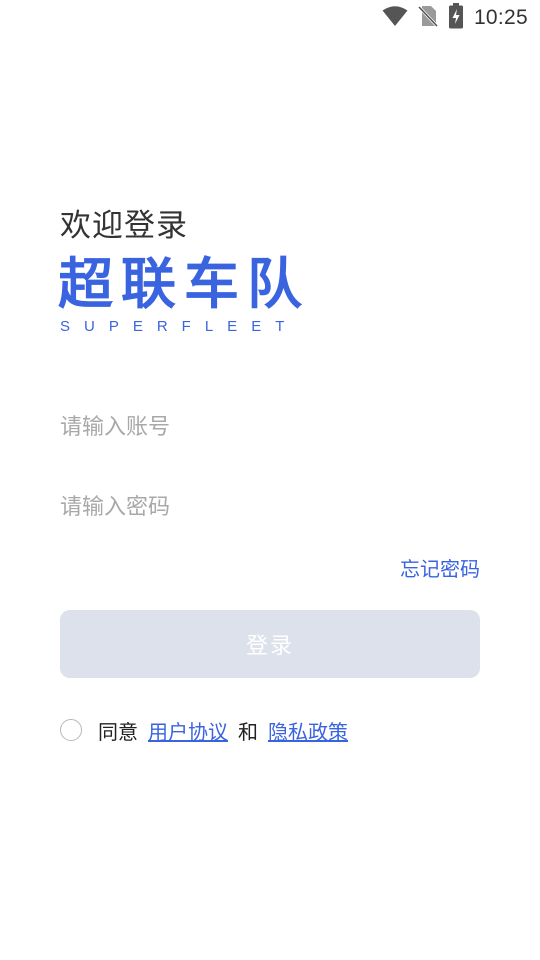  What do you see at coordinates (124, 226) in the screenshot?
I see `welcome-heading: 欢迎登录` at bounding box center [124, 226].